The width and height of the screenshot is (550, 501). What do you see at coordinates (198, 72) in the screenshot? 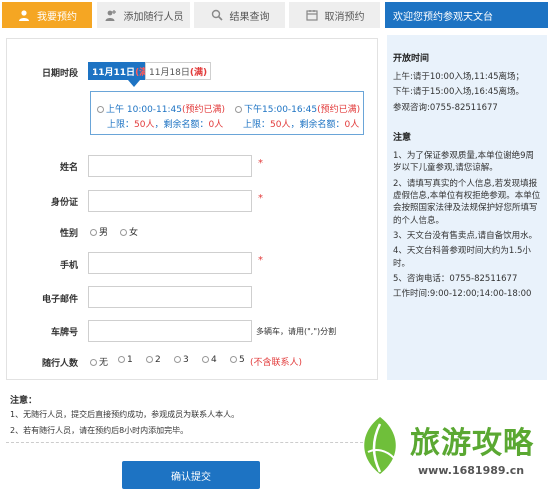
I see `date-status: (满)` at bounding box center [198, 72].